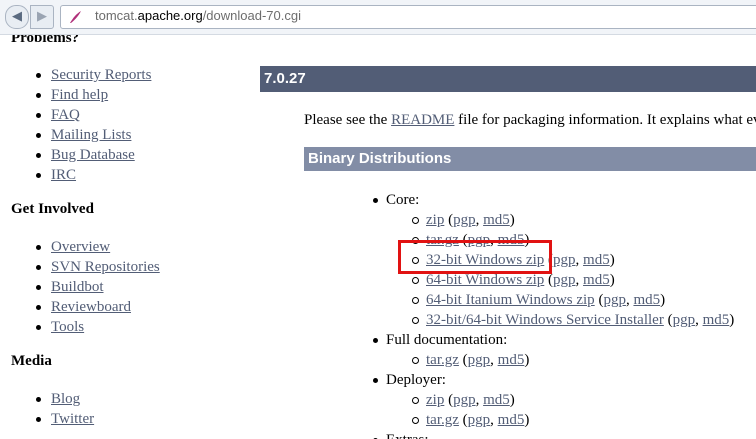 This screenshot has height=439, width=756. I want to click on download-link-deployer-tar-gz: tar.gz, so click(442, 420).